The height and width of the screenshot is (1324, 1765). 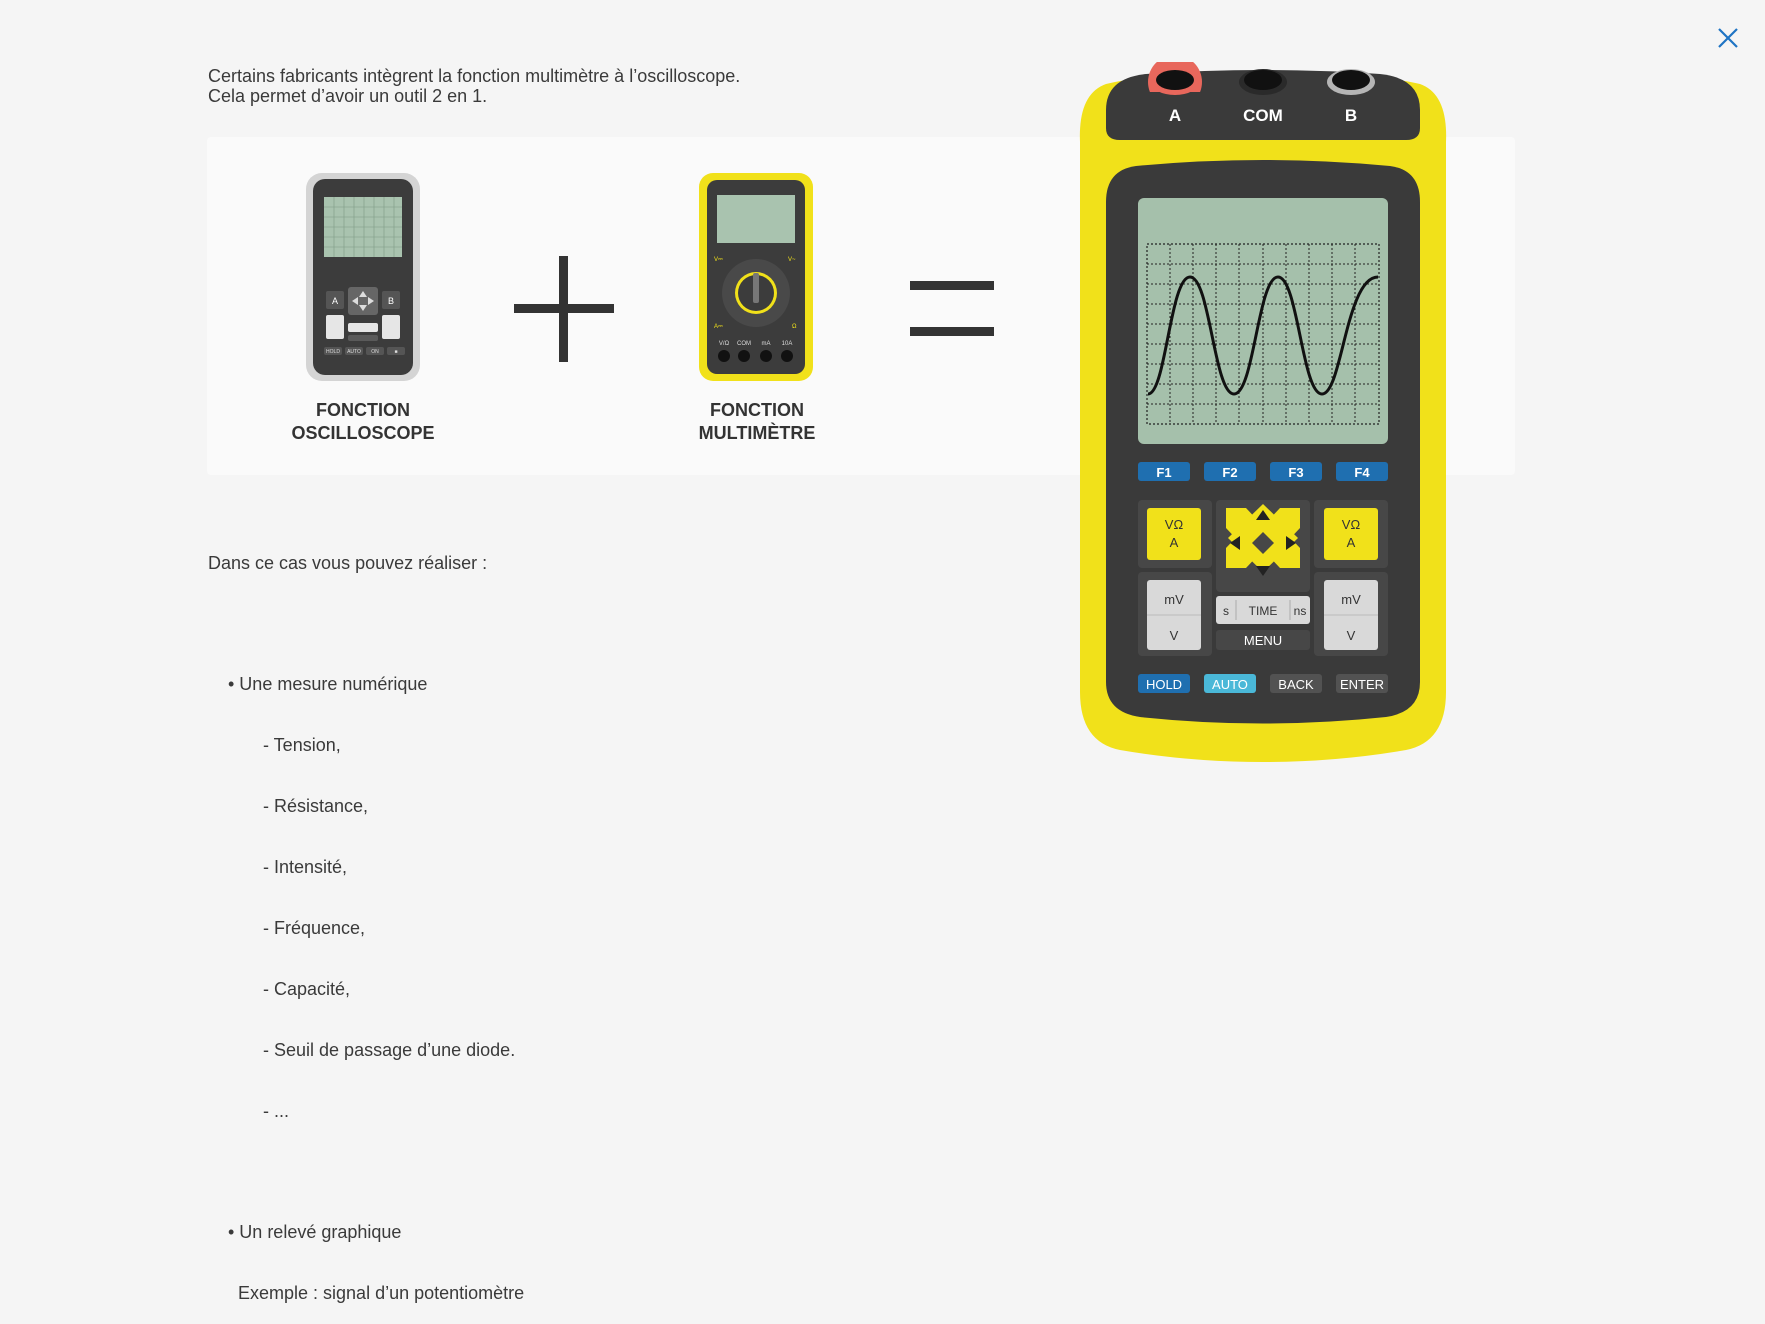 I want to click on left-v-label: V, so click(x=1174, y=635).